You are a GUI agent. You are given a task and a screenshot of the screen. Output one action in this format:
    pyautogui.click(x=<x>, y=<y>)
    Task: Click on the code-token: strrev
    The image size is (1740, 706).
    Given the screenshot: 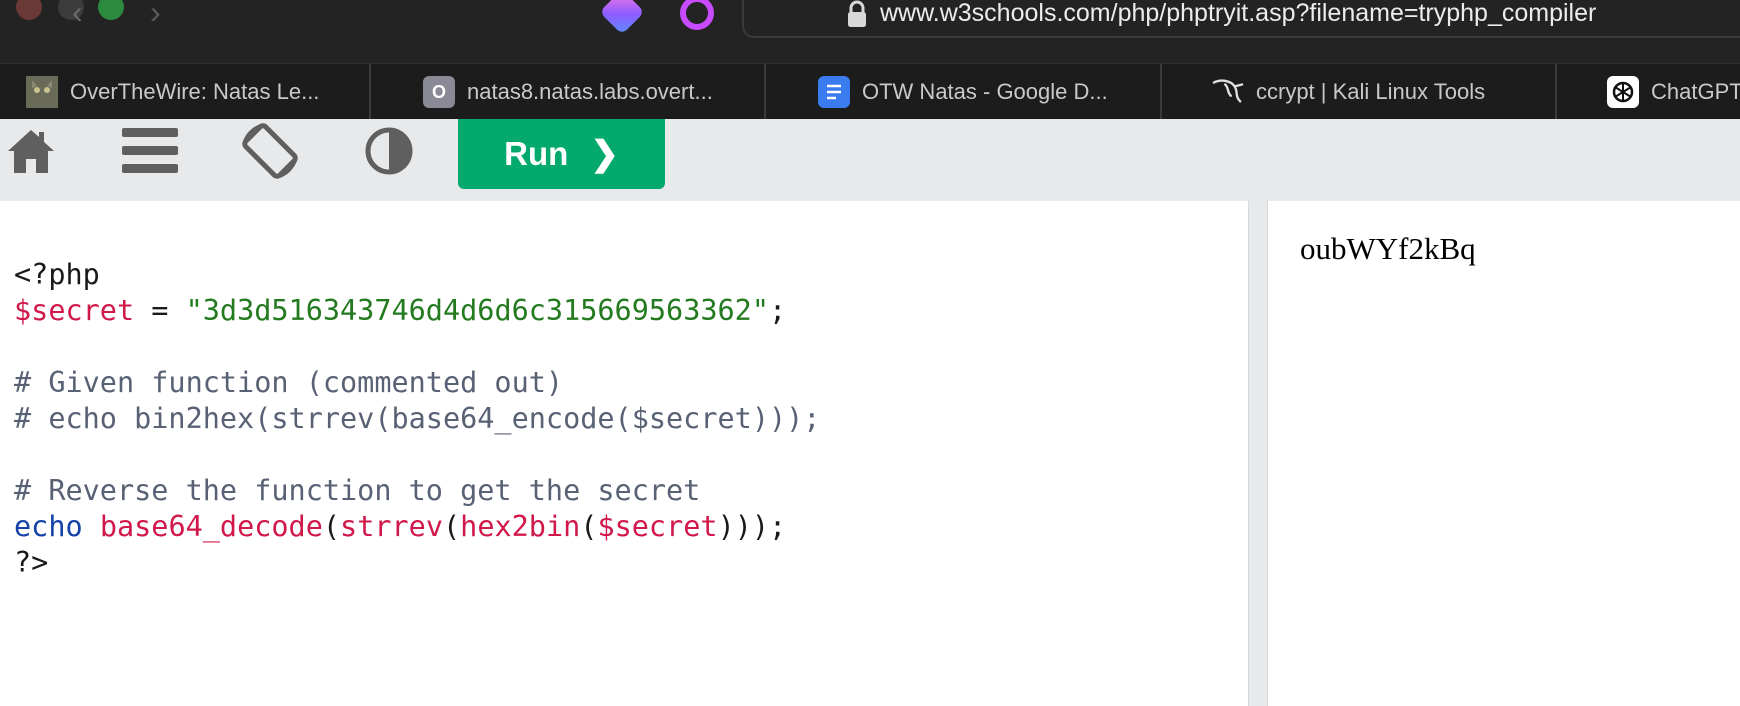 What is the action you would take?
    pyautogui.click(x=391, y=526)
    